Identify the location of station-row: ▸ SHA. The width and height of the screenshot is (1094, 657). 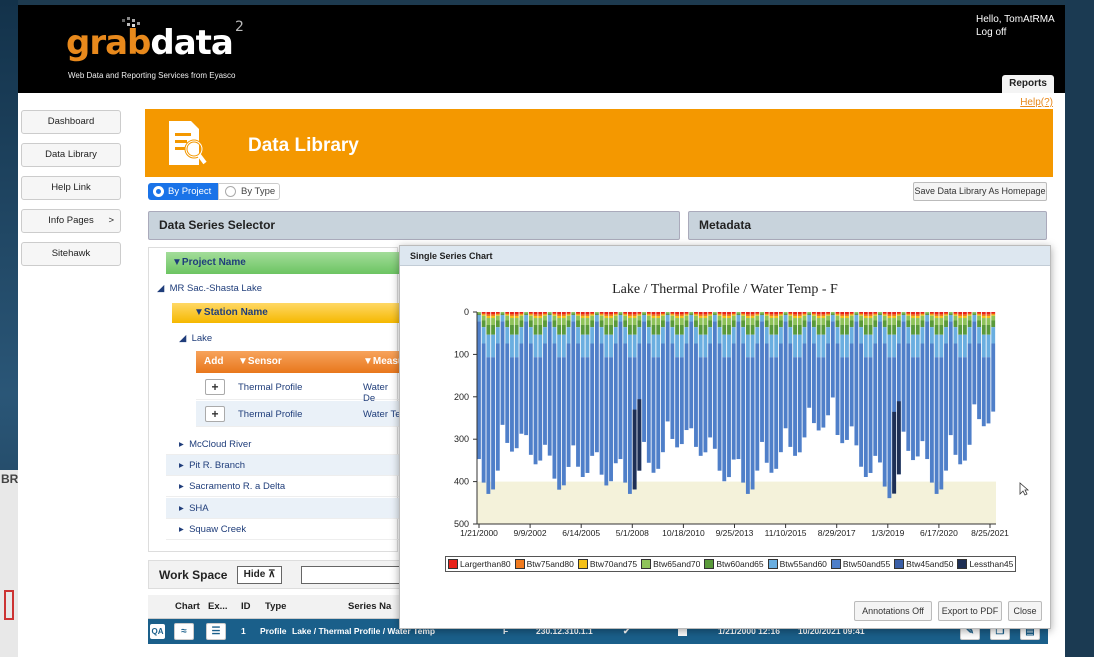
(283, 508).